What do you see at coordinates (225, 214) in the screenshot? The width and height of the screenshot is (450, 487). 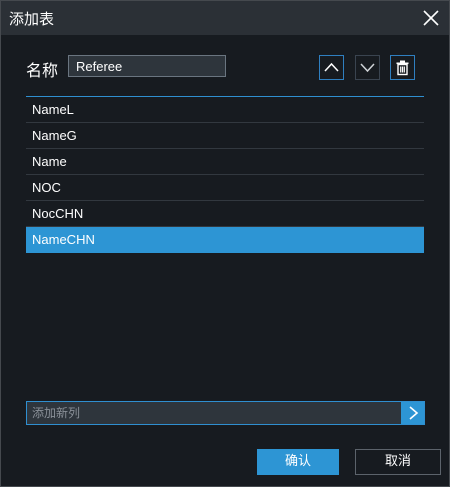 I see `list-item: NocCHN` at bounding box center [225, 214].